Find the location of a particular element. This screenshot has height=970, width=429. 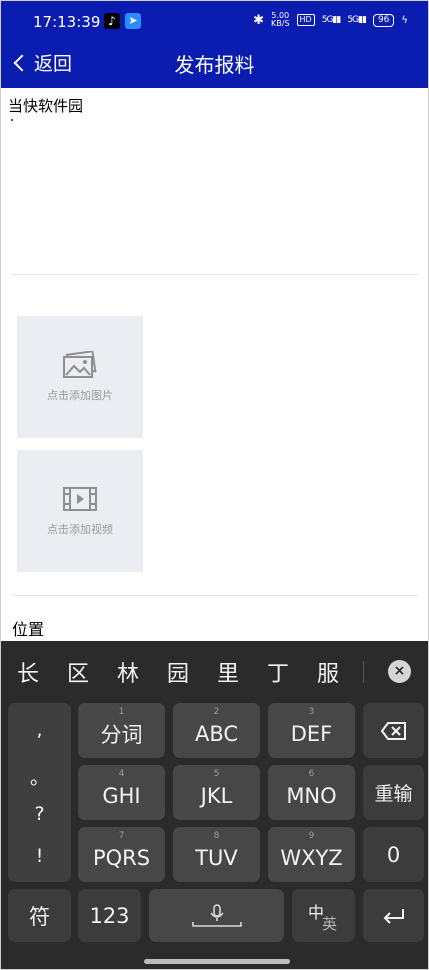

key-label: ABC is located at coordinates (216, 733).